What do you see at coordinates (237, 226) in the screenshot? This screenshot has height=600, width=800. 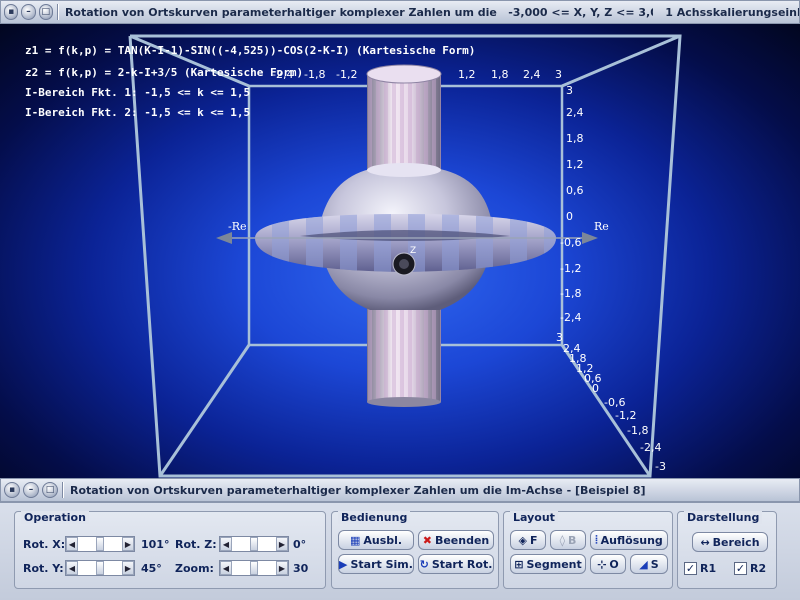 I see `re-axis-negative-label: -Re` at bounding box center [237, 226].